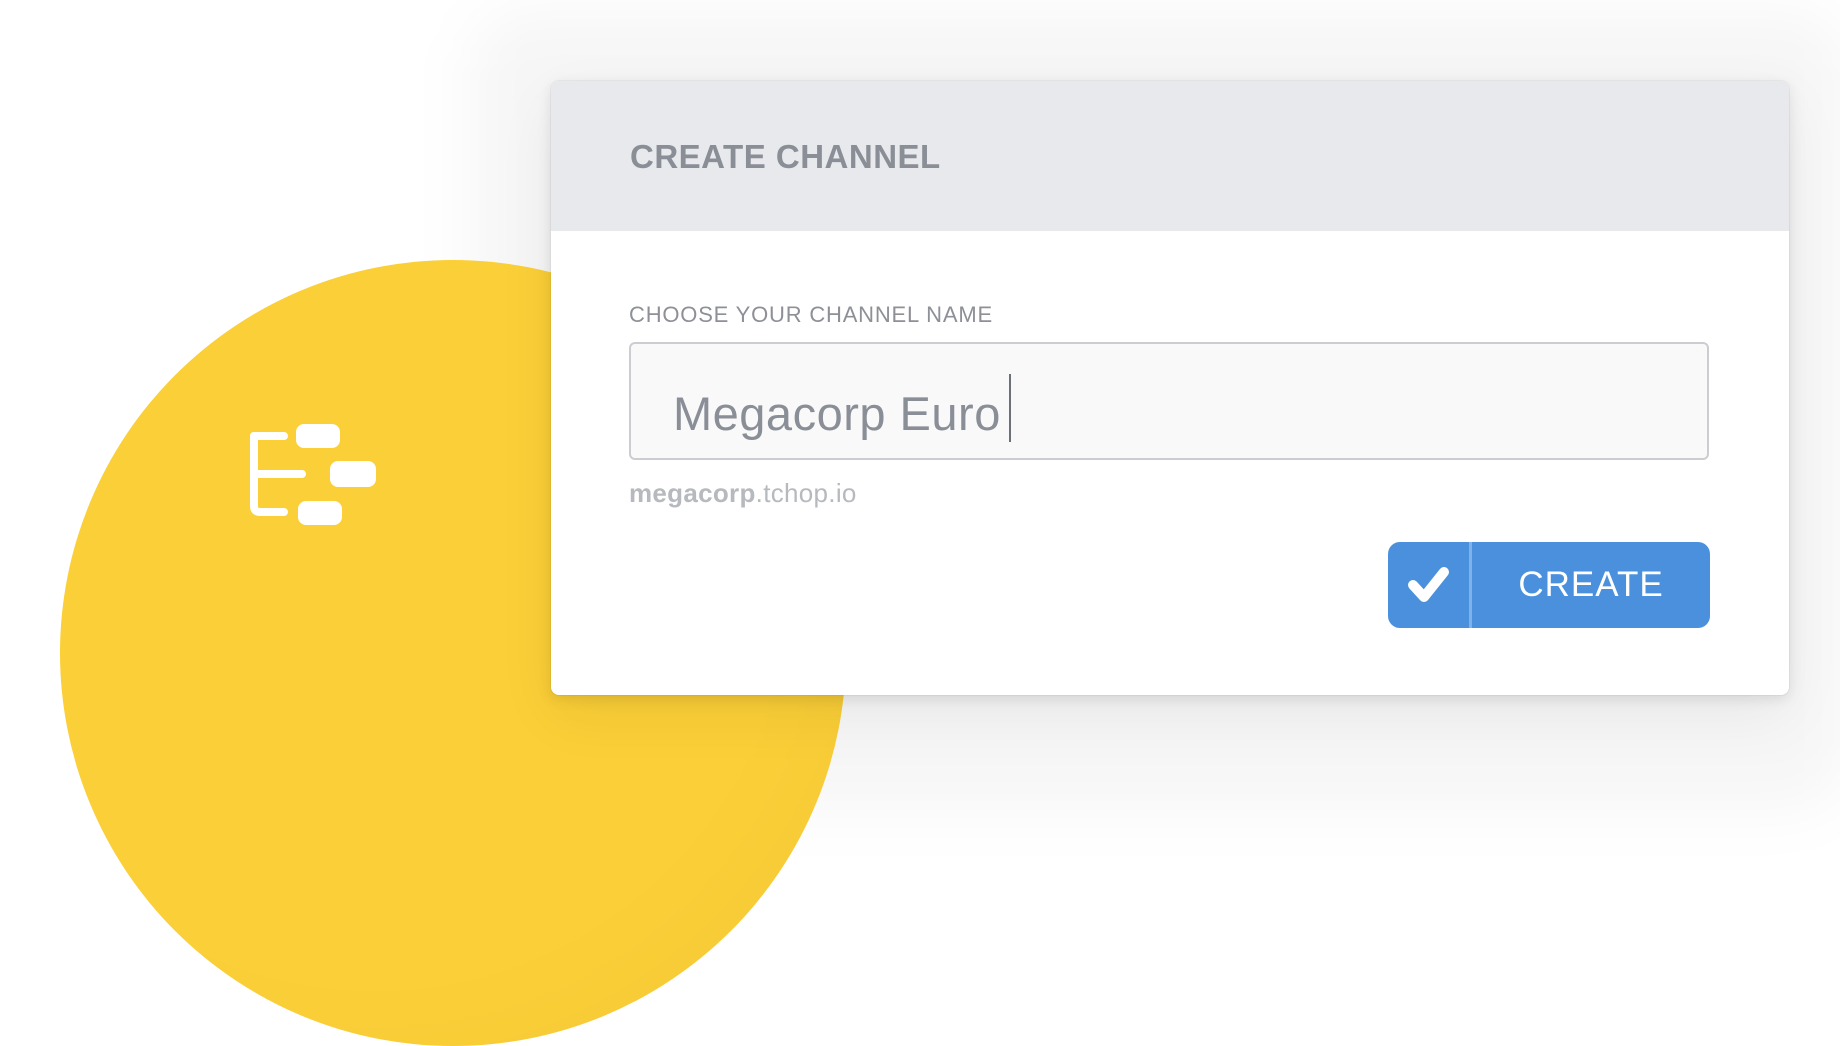 Image resolution: width=1840 pixels, height=1046 pixels. I want to click on url-domain: .tchop.io, so click(806, 493).